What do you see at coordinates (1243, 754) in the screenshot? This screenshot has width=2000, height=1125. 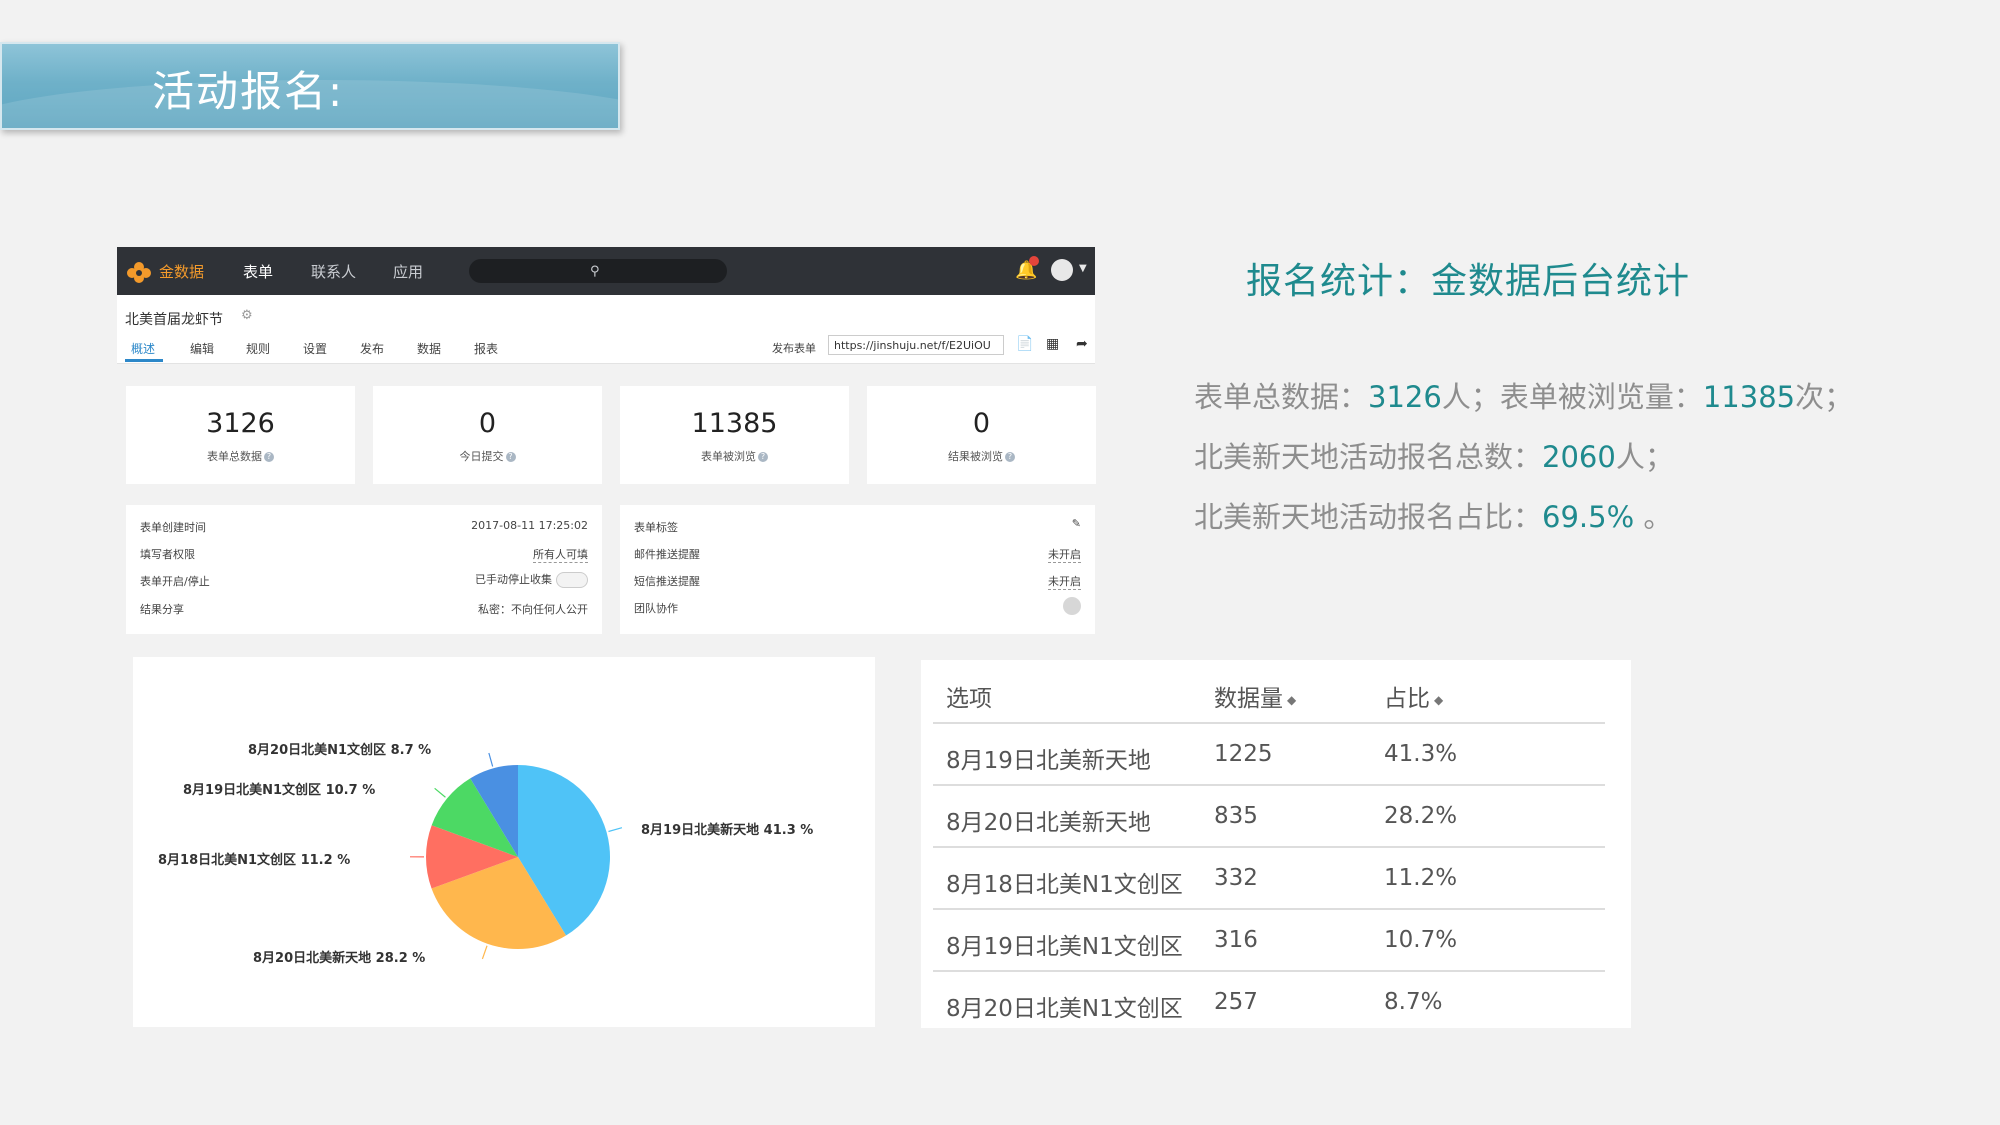 I see `table-cell: 1225` at bounding box center [1243, 754].